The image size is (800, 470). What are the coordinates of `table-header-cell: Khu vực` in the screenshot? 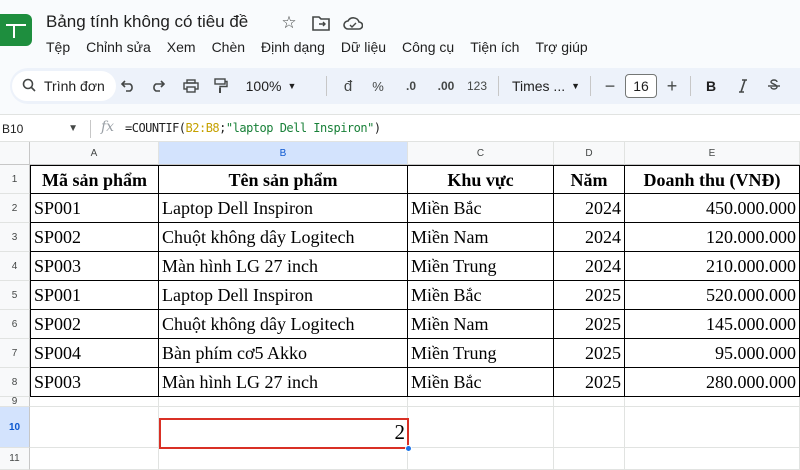 It's located at (481, 179).